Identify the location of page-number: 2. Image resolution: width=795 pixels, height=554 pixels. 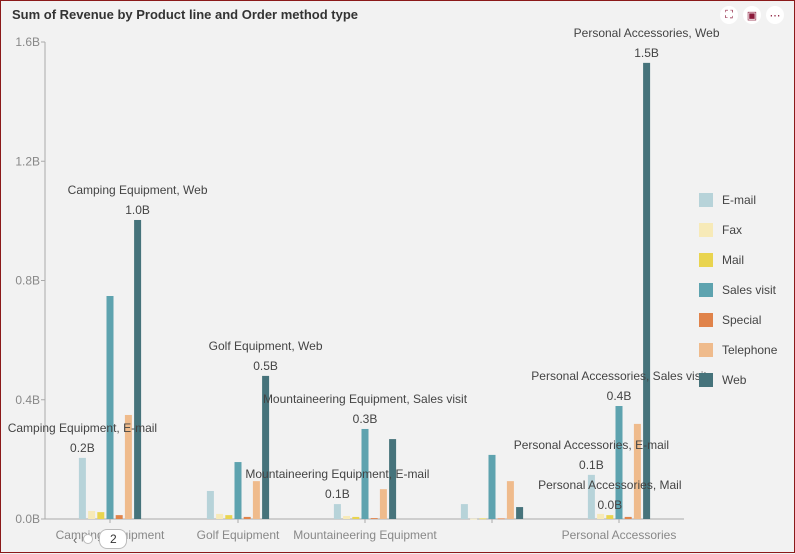
(113, 539).